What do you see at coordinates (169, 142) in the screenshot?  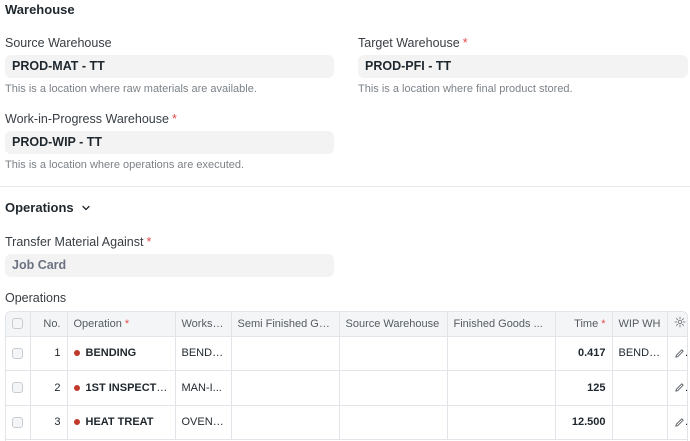 I see `wip-warehouse-field: PROD-WIP - TT` at bounding box center [169, 142].